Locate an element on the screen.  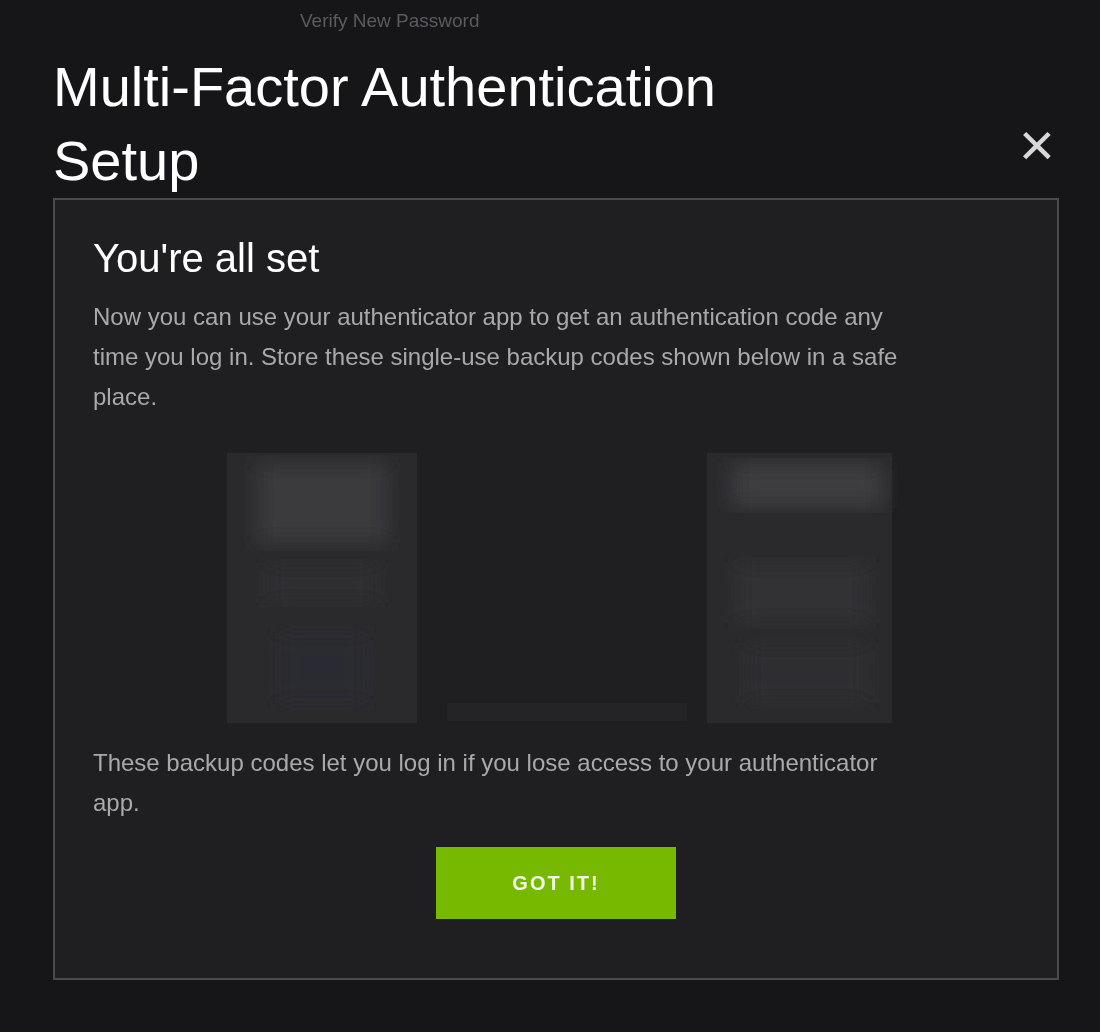
dialog-title: Multi-Factor Authentication Setup is located at coordinates (385, 124).